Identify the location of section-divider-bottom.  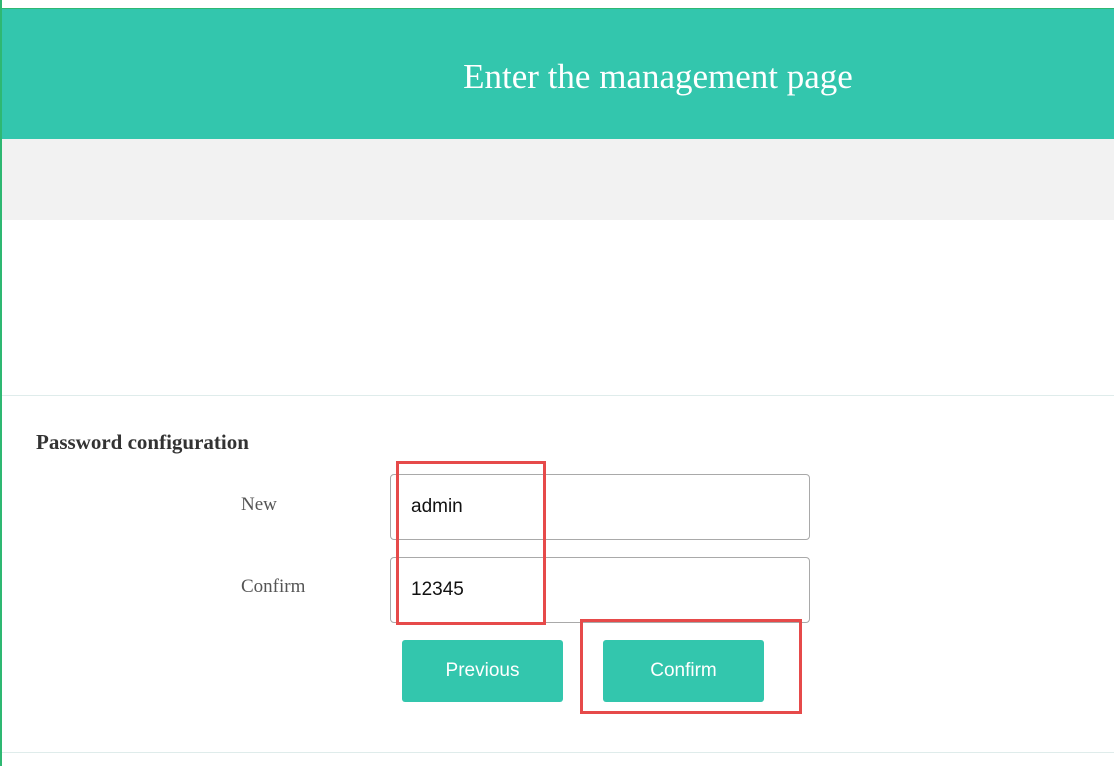
(558, 752).